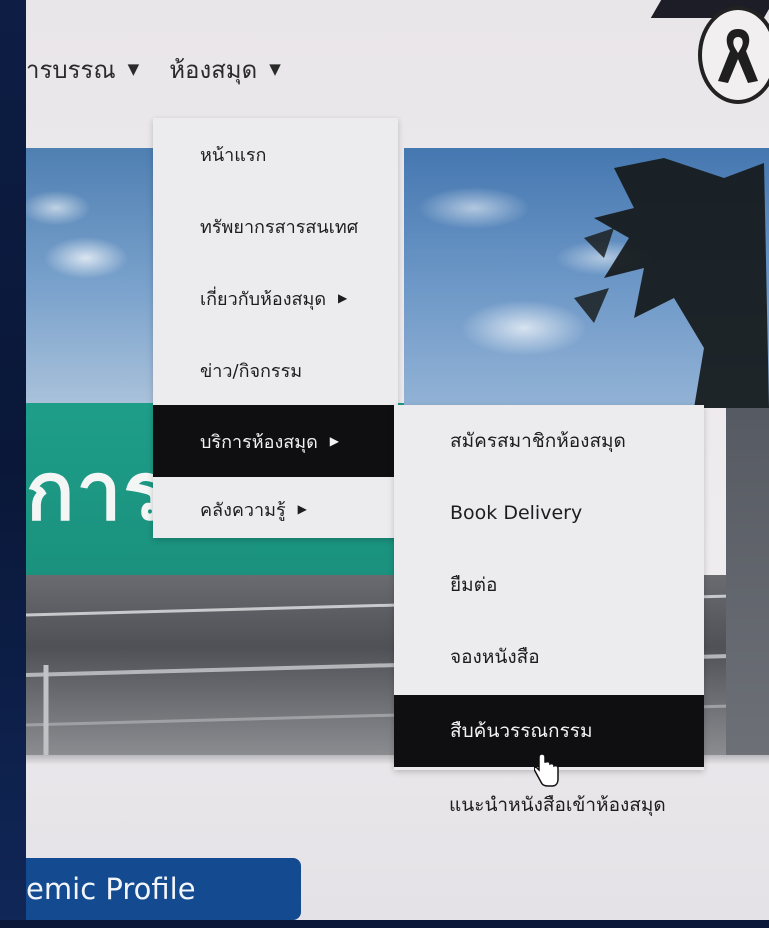  What do you see at coordinates (549, 585) in the screenshot?
I see `submenu-item-renew: ยืมต่อ` at bounding box center [549, 585].